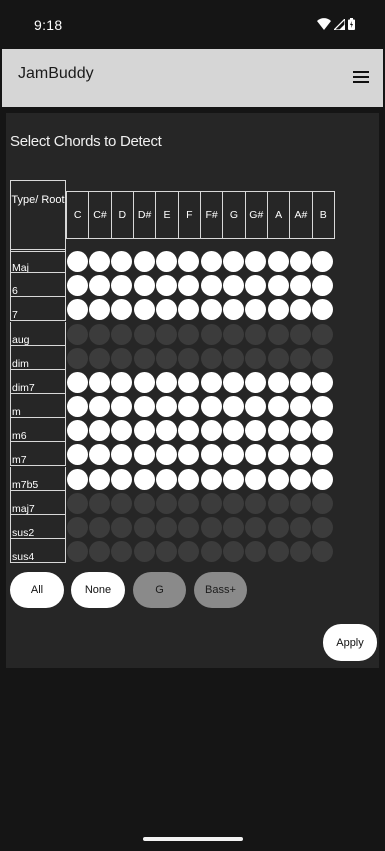  I want to click on chord-toggle-c-sharp-maj7, so click(100, 503).